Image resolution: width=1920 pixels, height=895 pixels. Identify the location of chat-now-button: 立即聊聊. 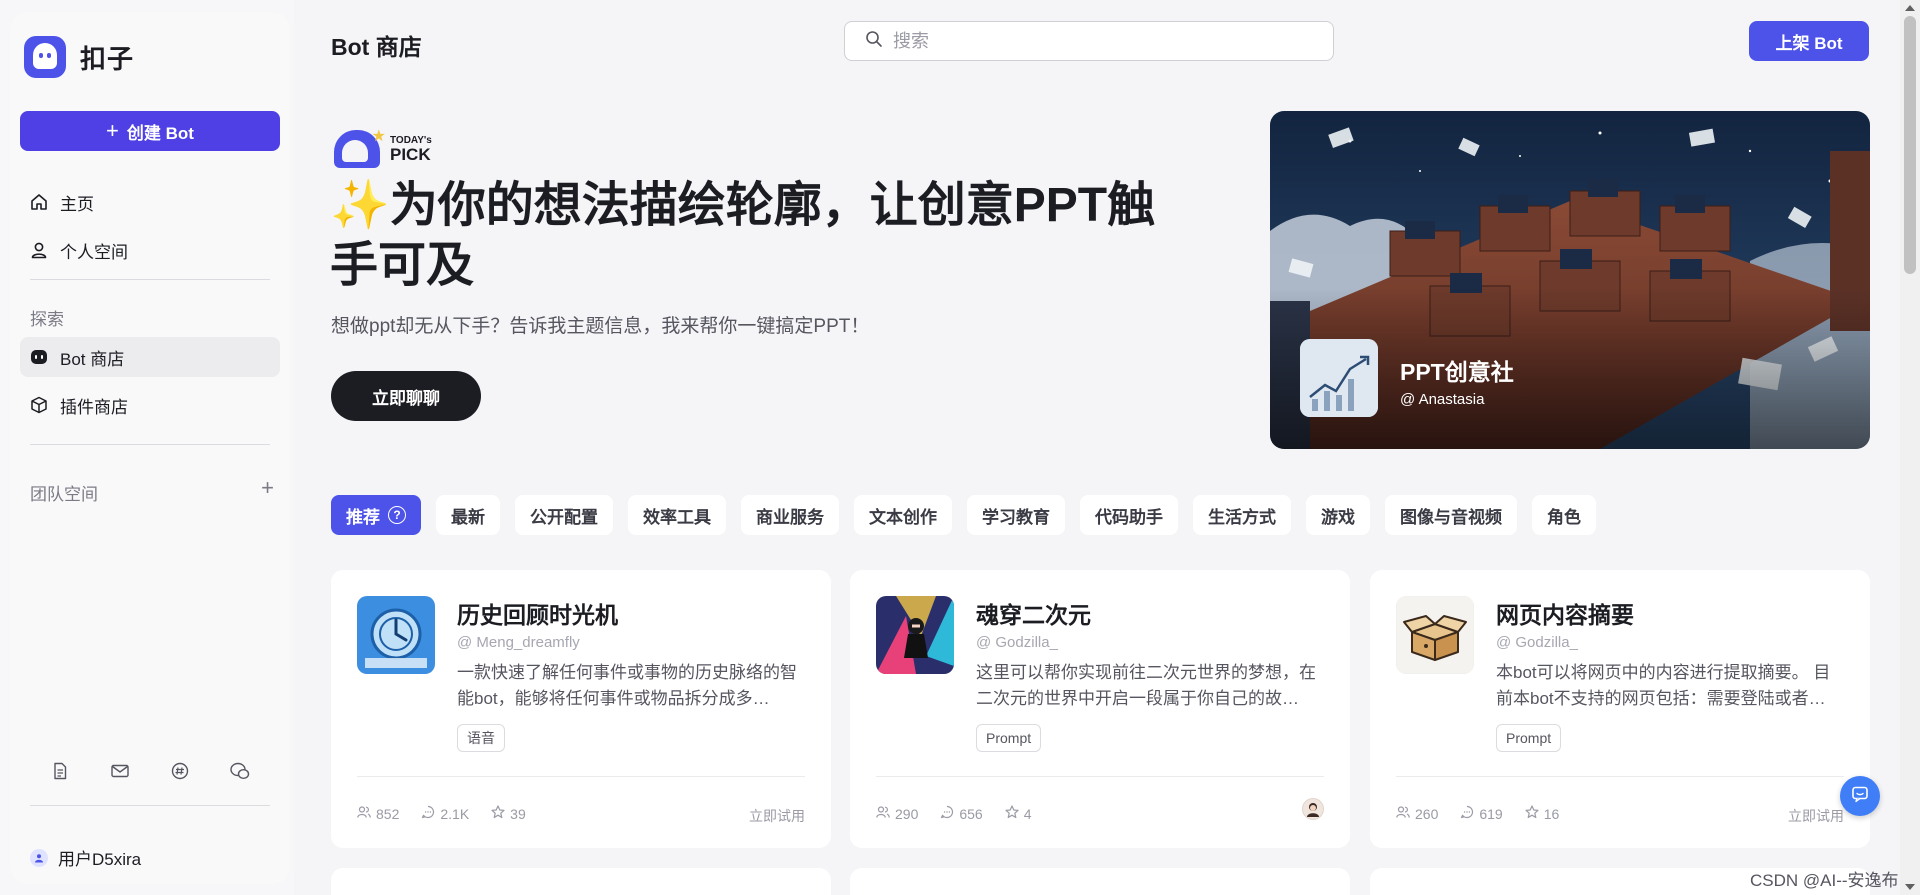
(406, 396).